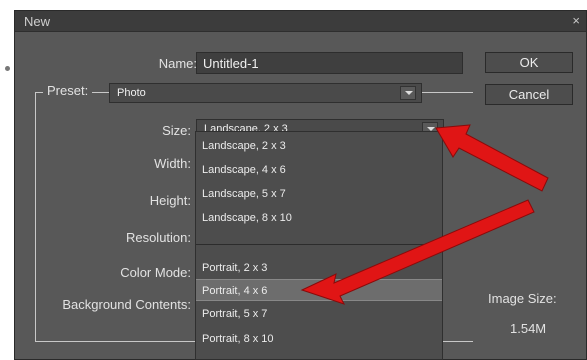 This screenshot has width=587, height=360. Describe the element at coordinates (265, 93) in the screenshot. I see `preset-select: Photo` at that location.